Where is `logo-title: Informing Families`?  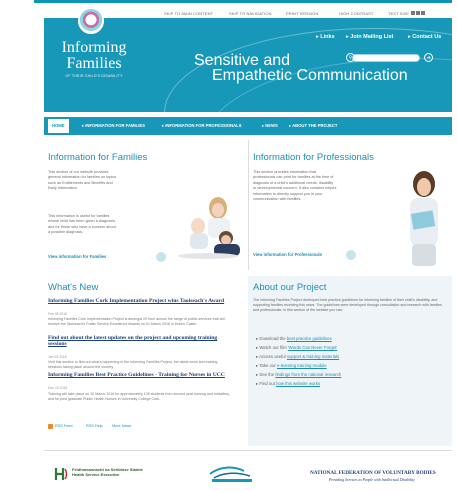
logo-title: Informing Families is located at coordinates (94, 56).